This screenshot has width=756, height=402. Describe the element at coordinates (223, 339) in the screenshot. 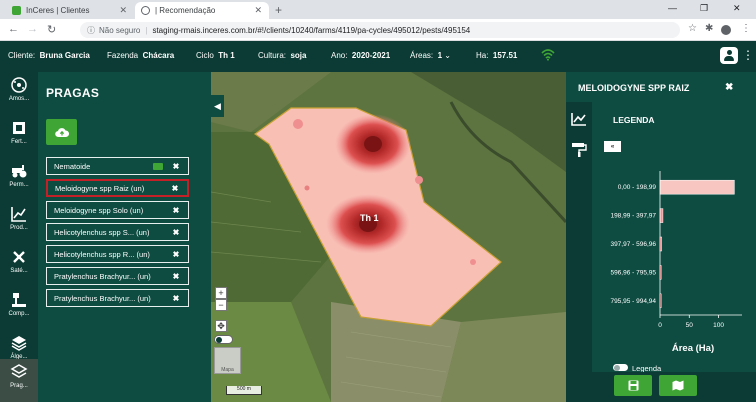

I see `layer-toggle` at that location.